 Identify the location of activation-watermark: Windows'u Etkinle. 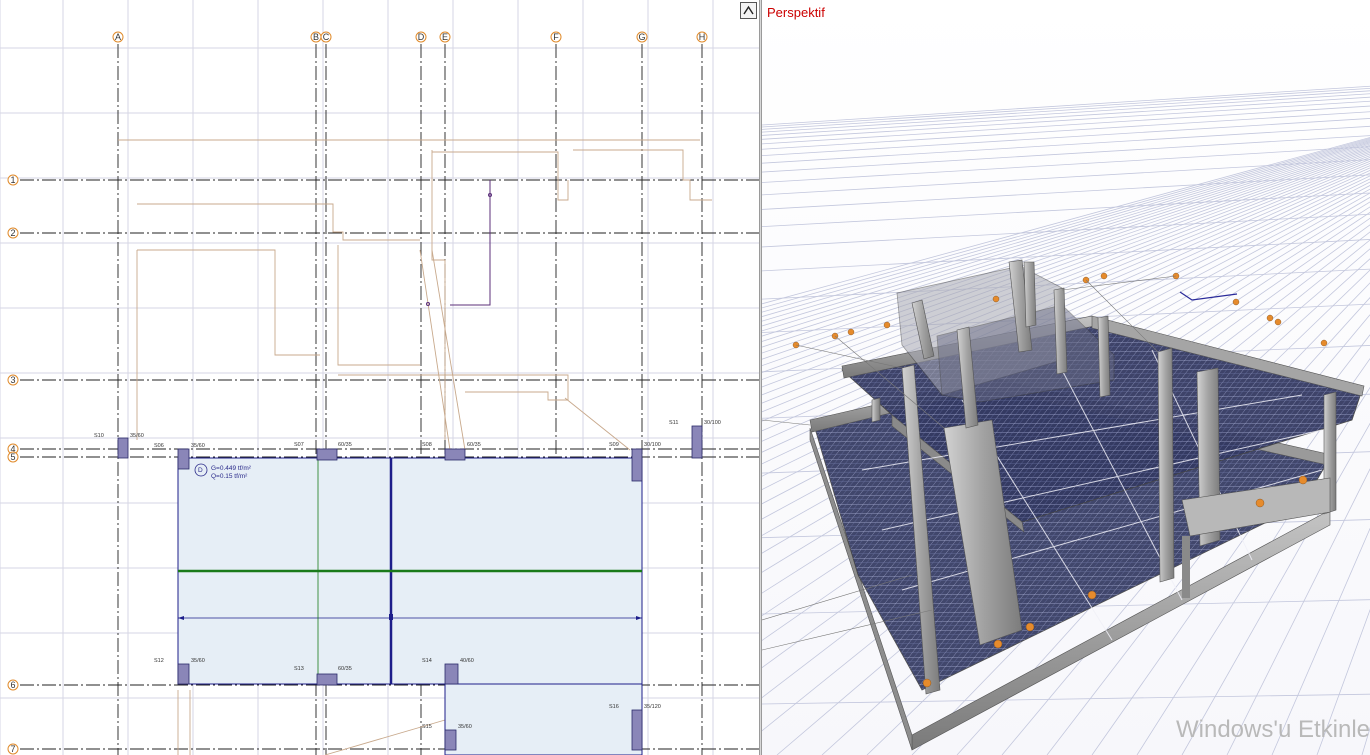
(1273, 729).